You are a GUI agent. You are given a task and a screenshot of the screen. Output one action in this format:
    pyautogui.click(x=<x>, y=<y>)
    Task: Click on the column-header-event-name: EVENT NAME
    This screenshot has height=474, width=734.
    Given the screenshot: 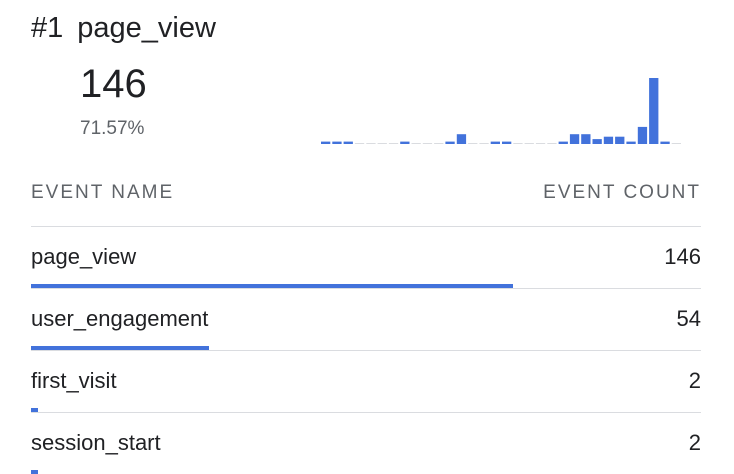 What is the action you would take?
    pyautogui.click(x=102, y=193)
    